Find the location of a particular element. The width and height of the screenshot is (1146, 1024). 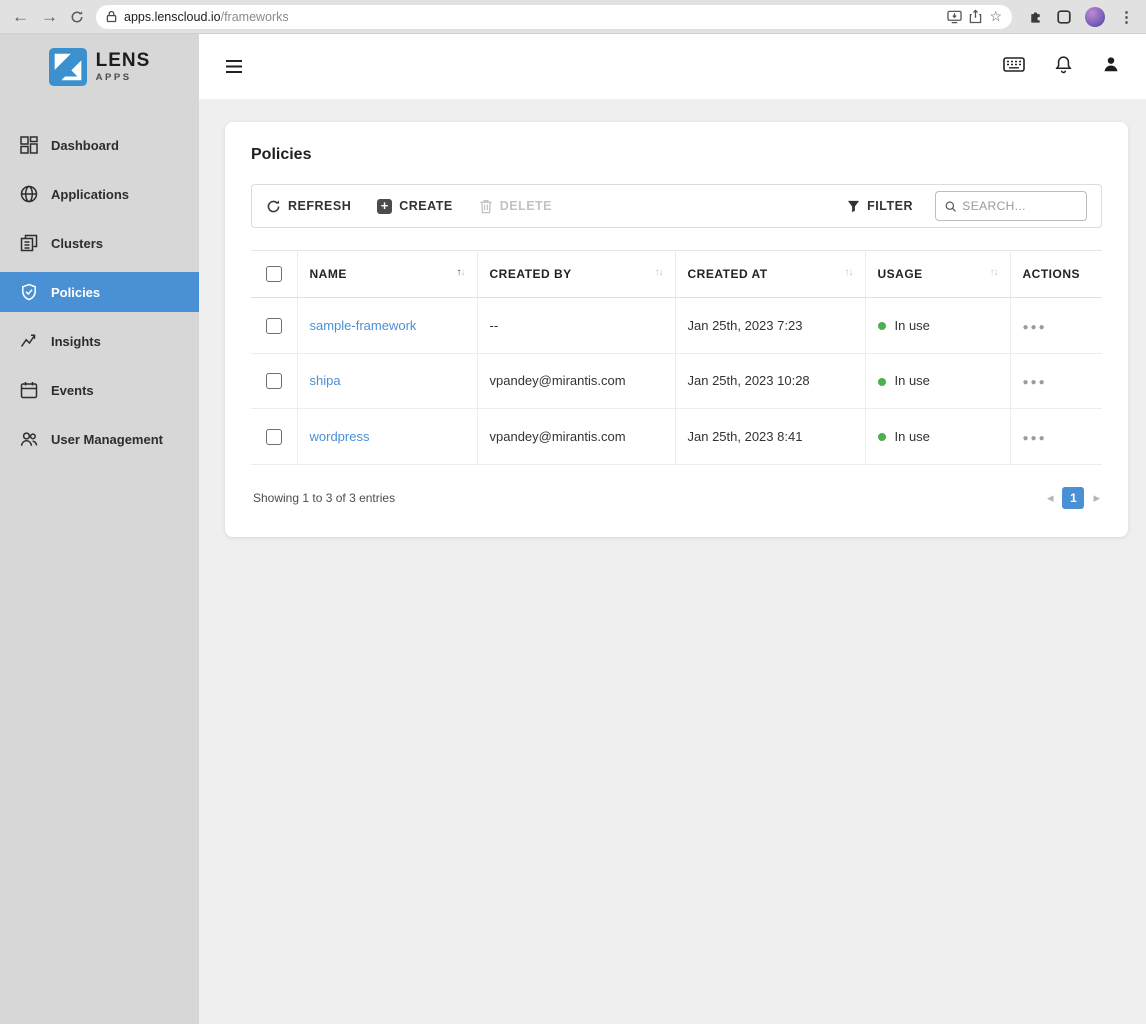

browser-menu-icon: ⋮ is located at coordinates (1126, 17).